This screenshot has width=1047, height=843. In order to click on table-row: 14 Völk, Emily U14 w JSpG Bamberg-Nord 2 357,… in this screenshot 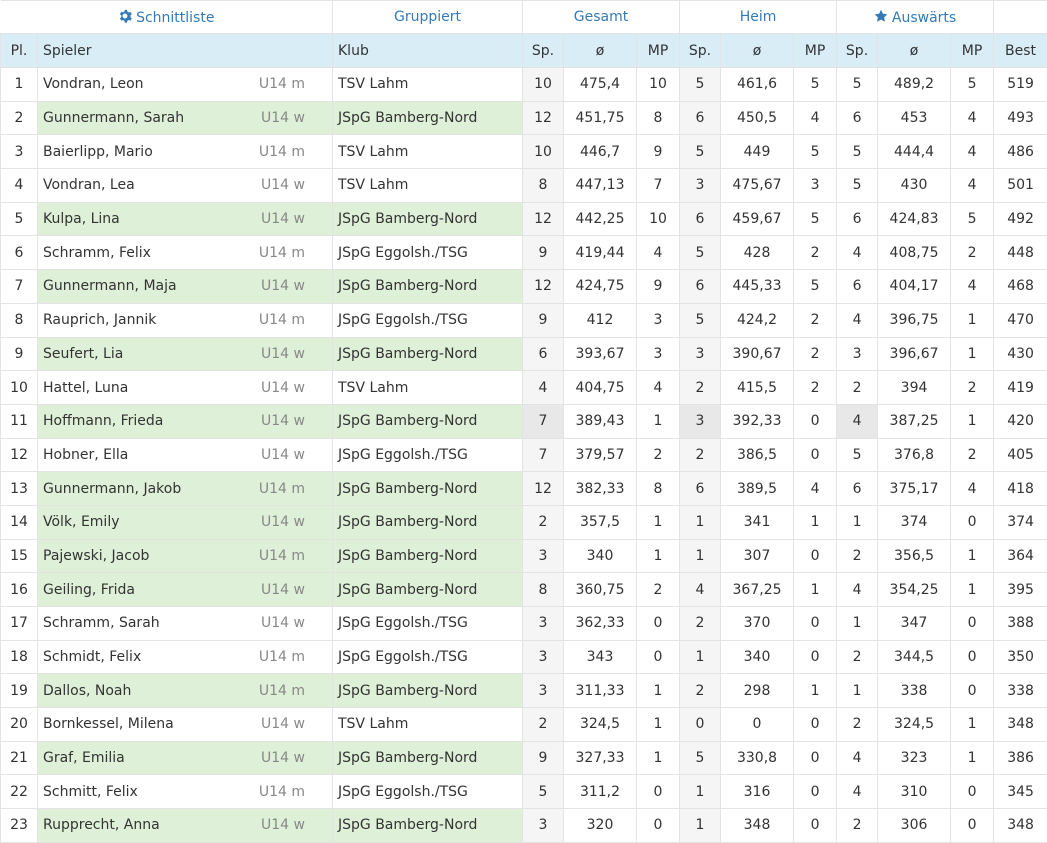, I will do `click(523, 522)`.